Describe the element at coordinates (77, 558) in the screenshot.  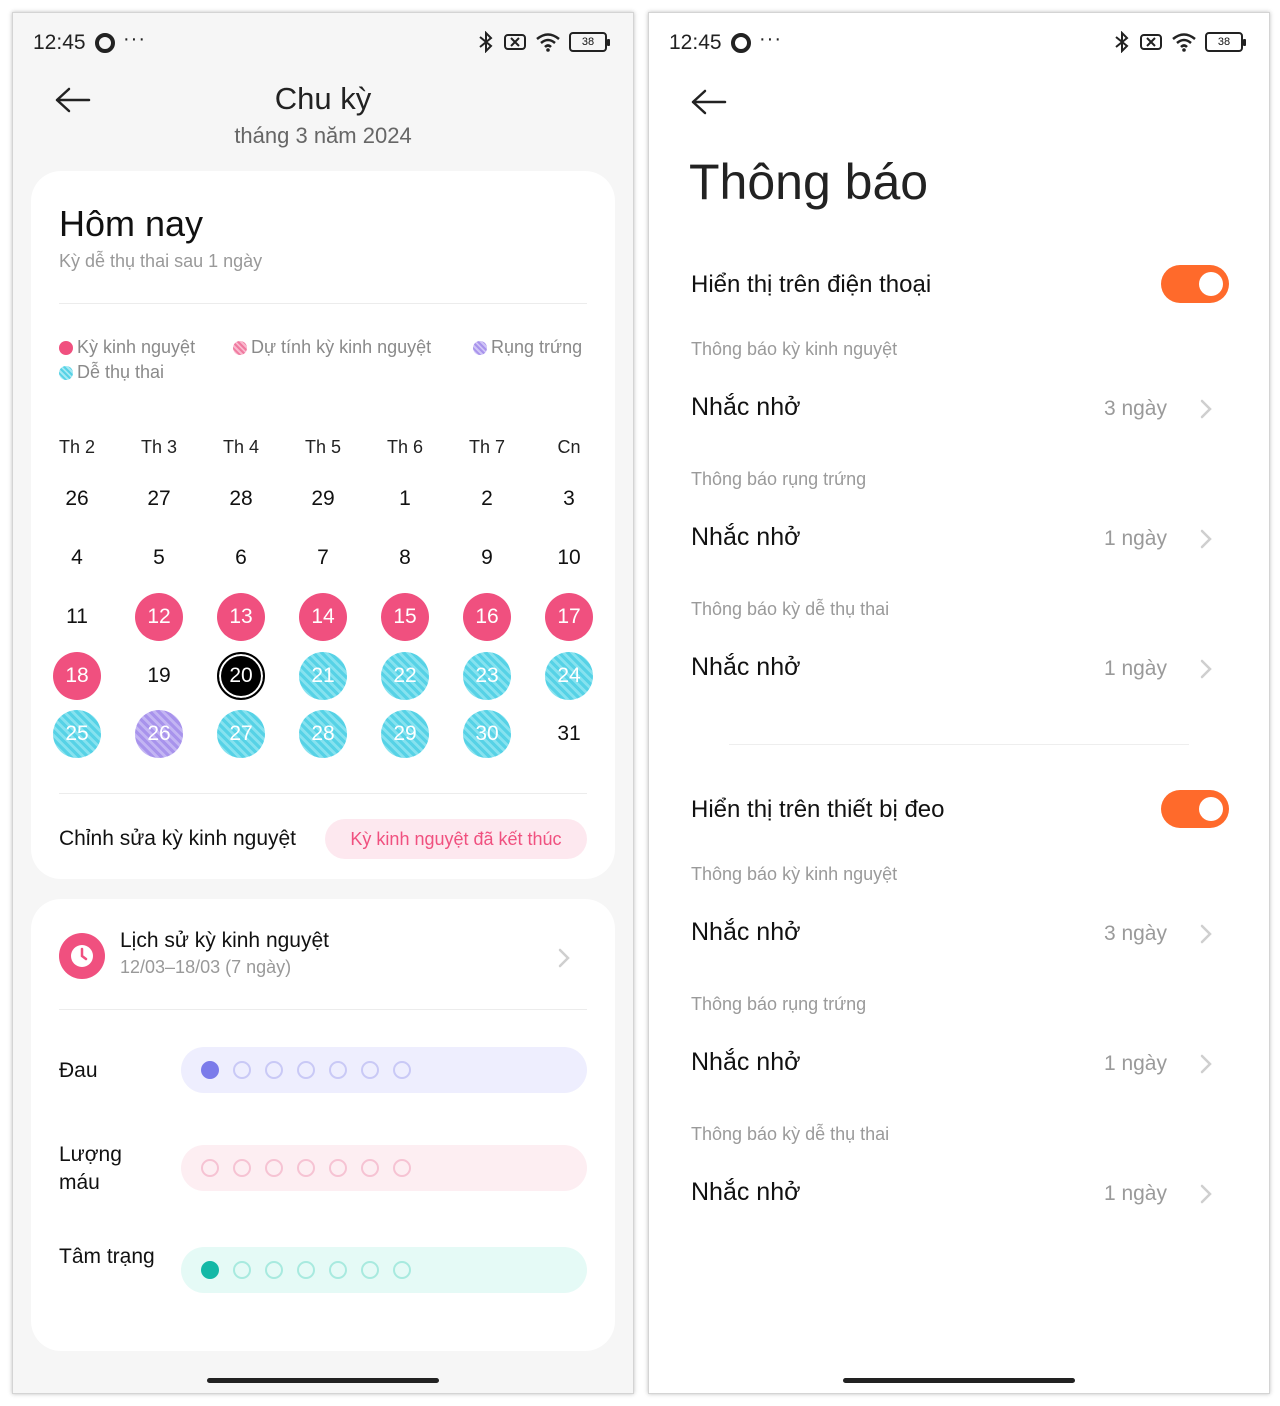
I see `calendar-day: 4` at that location.